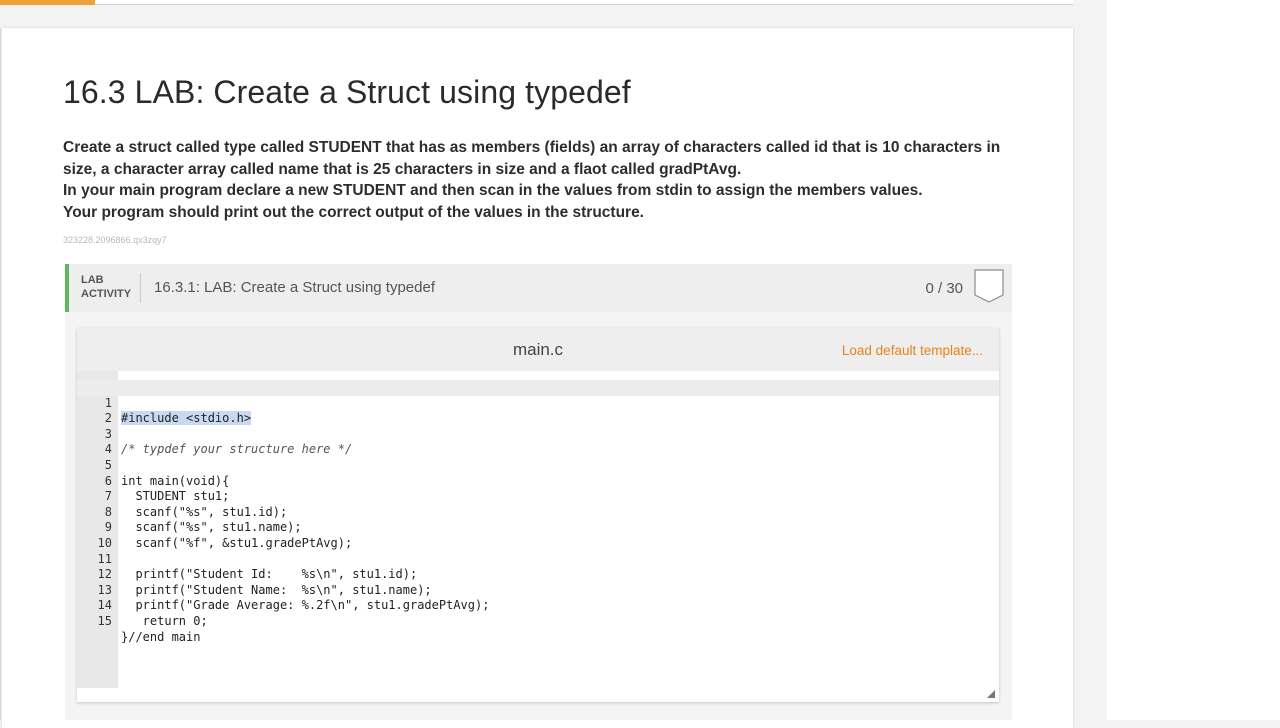 This screenshot has width=1280, height=728. What do you see at coordinates (106, 294) in the screenshot?
I see `lab-tag-line: ACTIVITY` at bounding box center [106, 294].